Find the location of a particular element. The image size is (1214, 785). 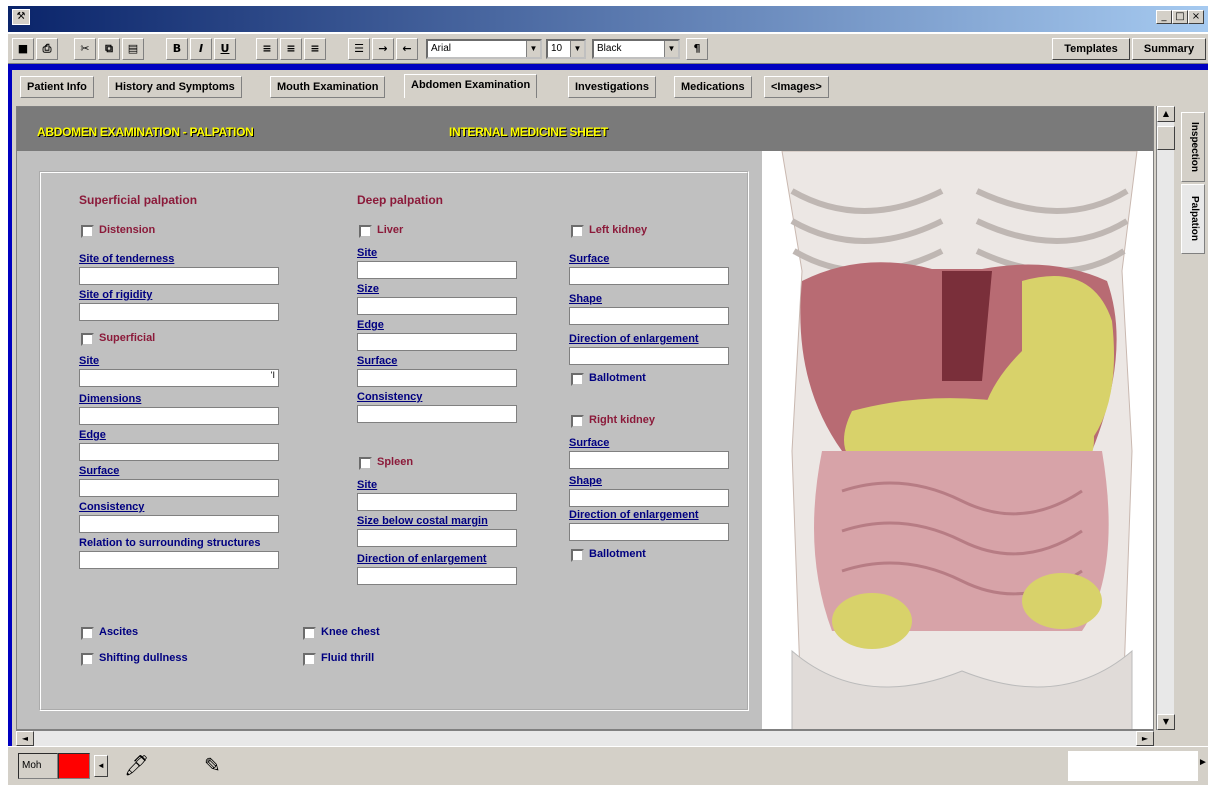

liver-site-field is located at coordinates (437, 270).